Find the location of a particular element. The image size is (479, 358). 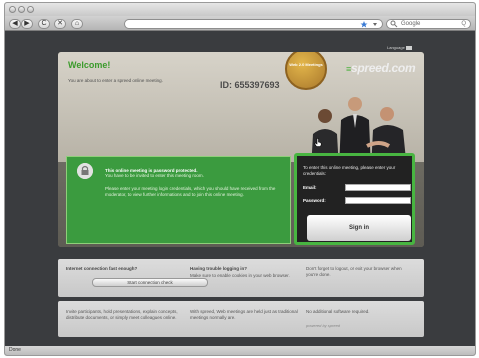

home-button: ⌂ is located at coordinates (77, 24).